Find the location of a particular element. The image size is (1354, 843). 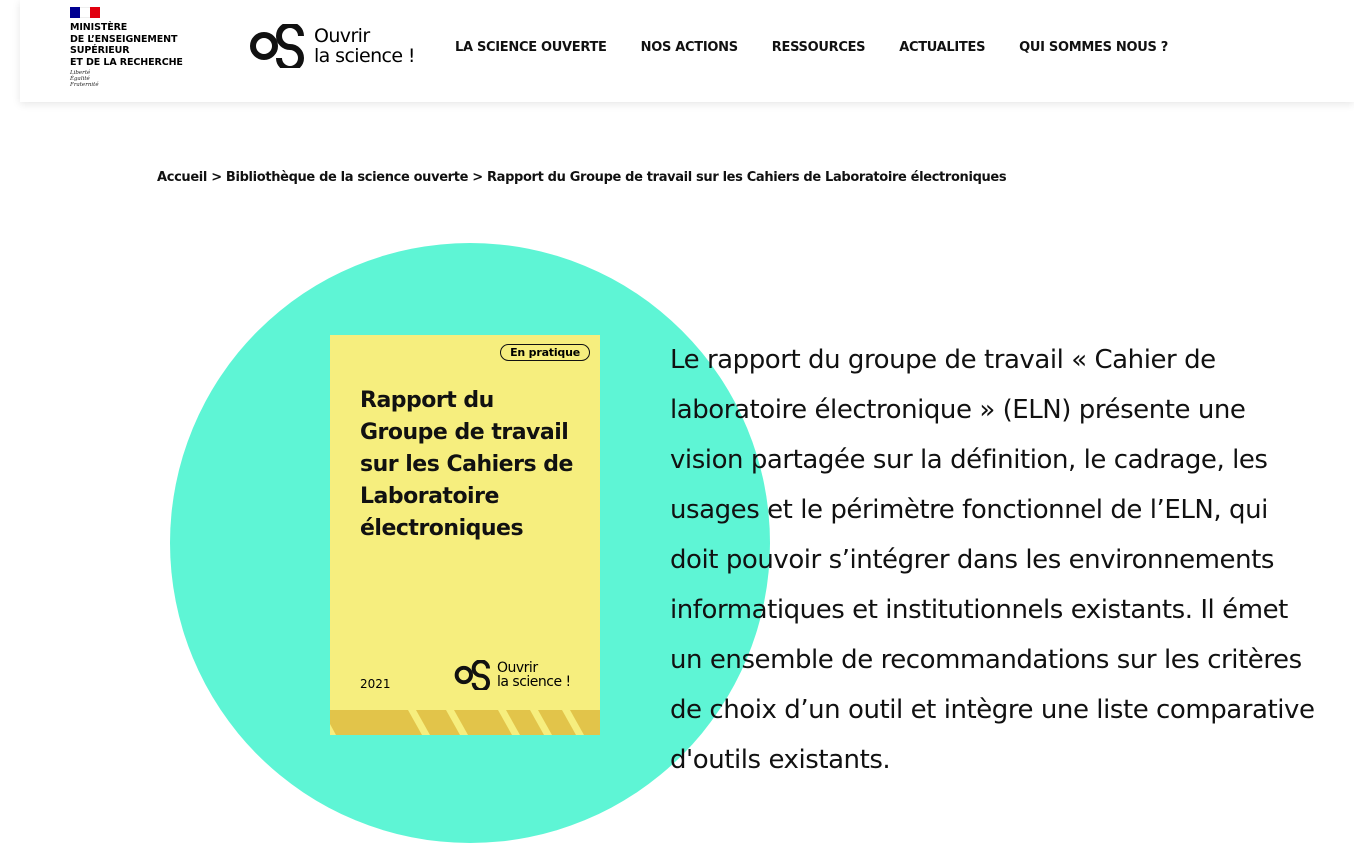

nav-item-actualites: ACTUALITES is located at coordinates (942, 47).